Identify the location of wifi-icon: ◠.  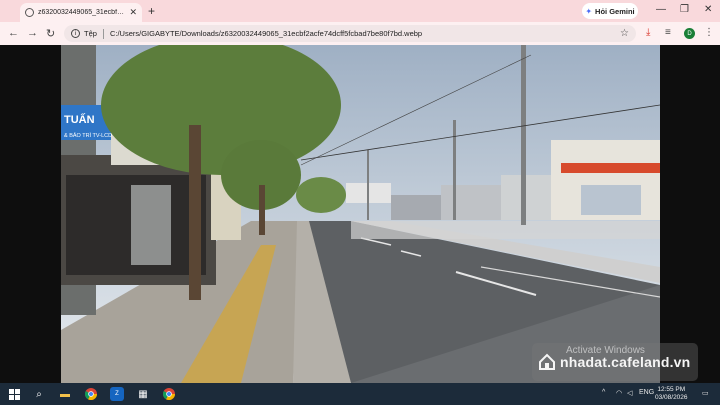
(619, 393).